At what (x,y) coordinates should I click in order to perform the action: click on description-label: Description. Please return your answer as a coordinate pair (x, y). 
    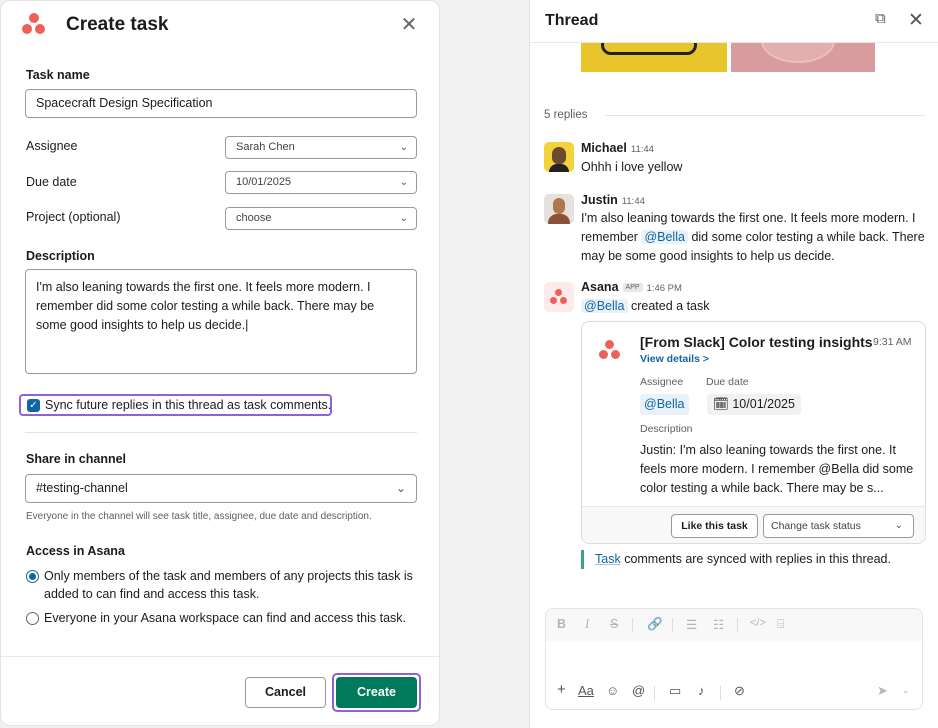
    Looking at the image, I should click on (666, 429).